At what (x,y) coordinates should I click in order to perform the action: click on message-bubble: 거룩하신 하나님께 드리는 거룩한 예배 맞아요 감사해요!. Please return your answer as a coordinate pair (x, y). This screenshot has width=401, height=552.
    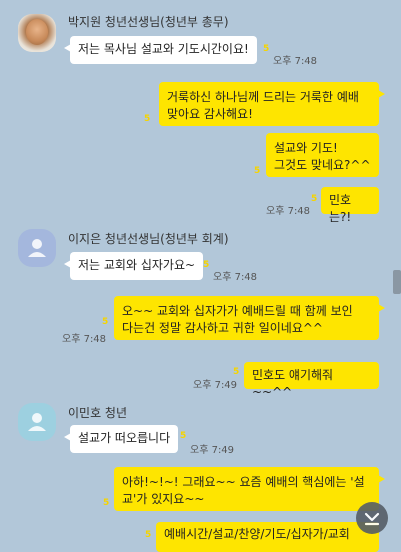
    Looking at the image, I should click on (272, 104).